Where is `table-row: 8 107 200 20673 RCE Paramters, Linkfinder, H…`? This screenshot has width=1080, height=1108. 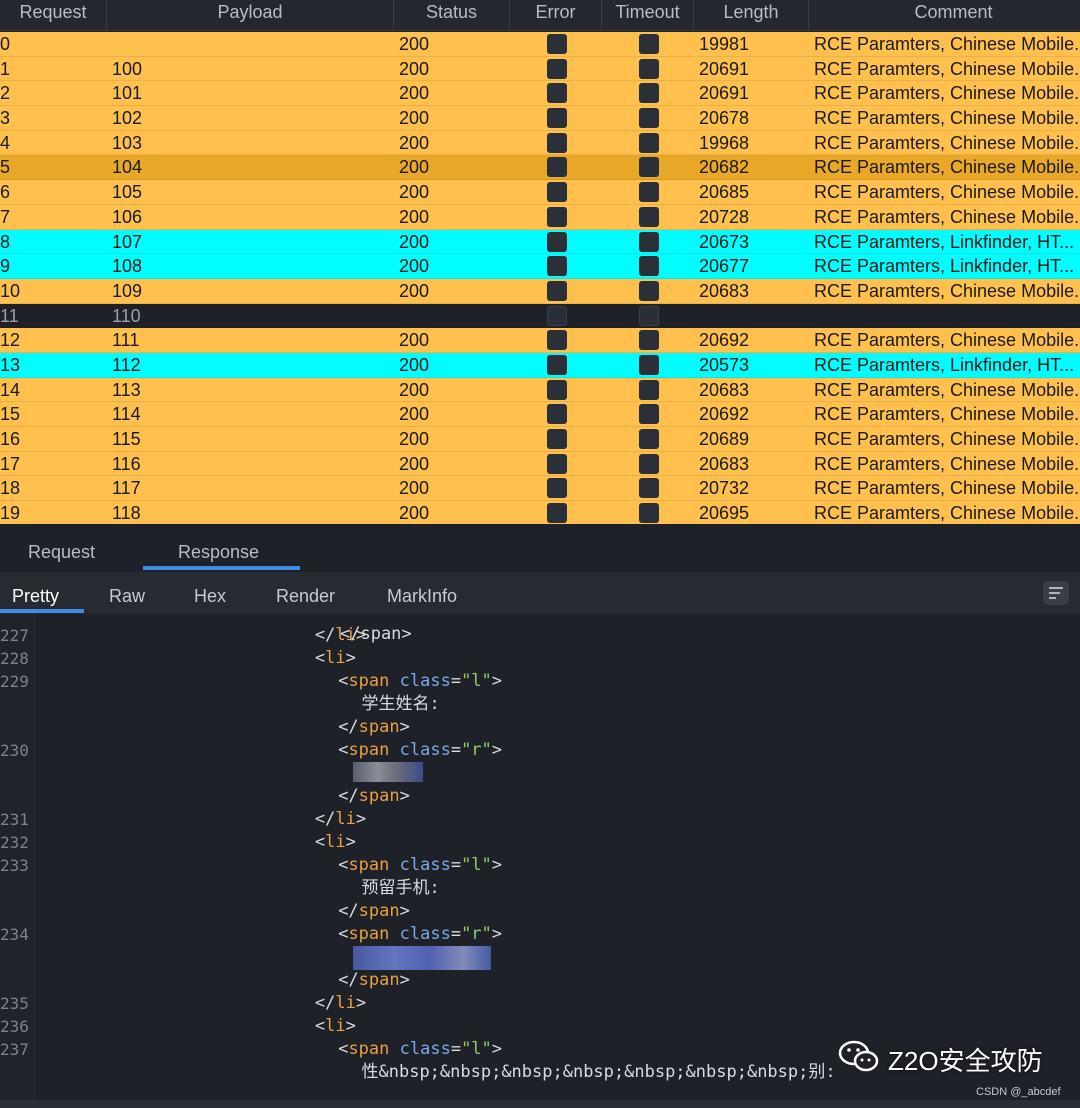
table-row: 8 107 200 20673 RCE Paramters, Linkfinder, H… is located at coordinates (540, 242).